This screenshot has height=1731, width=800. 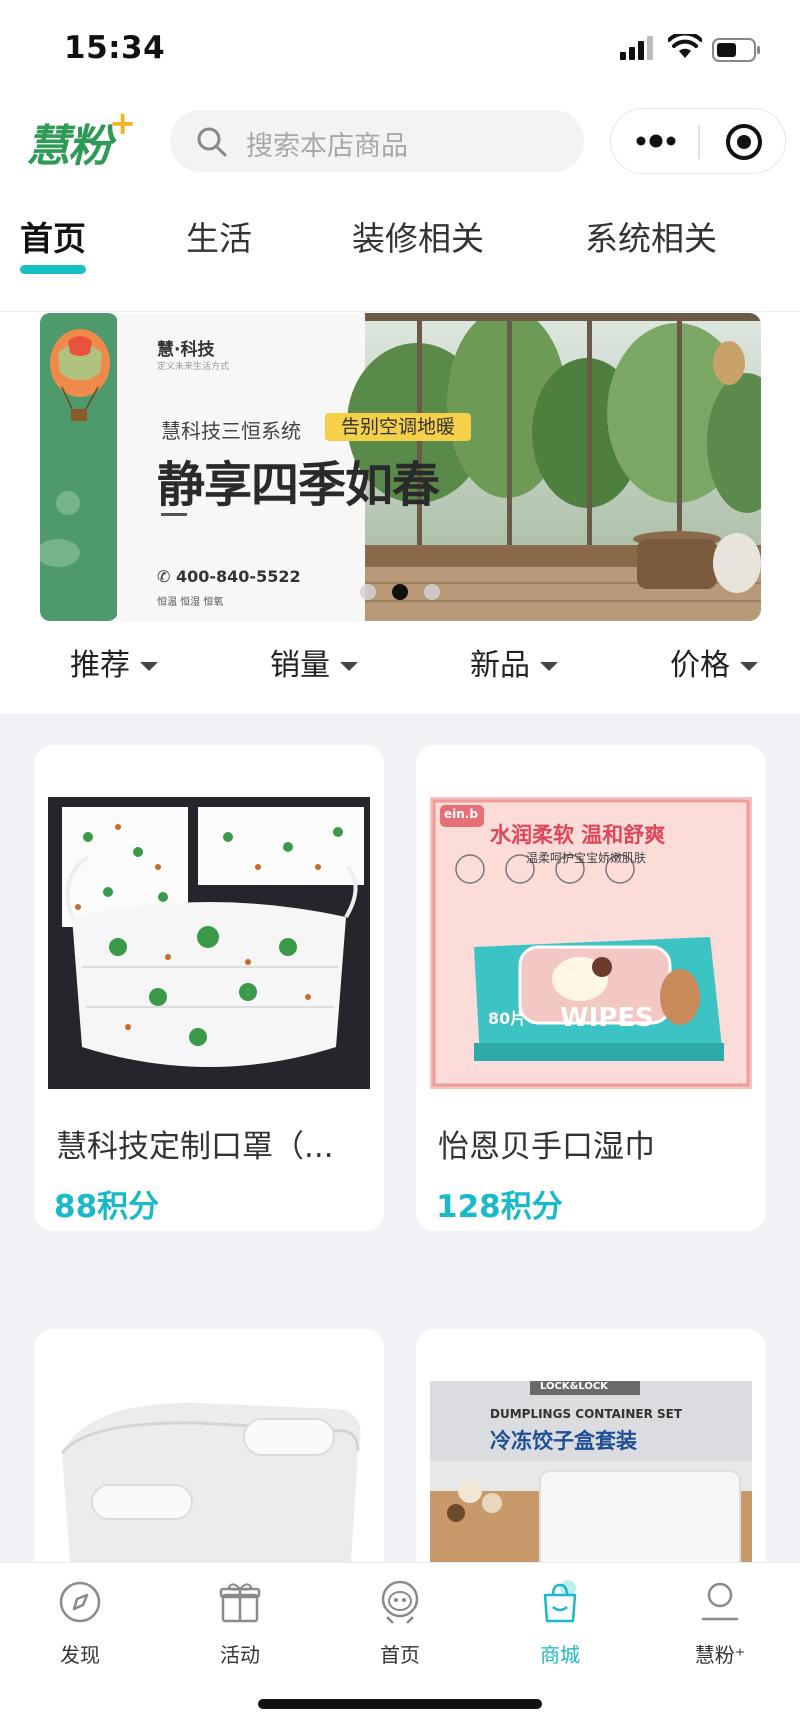 What do you see at coordinates (400, 50) in the screenshot?
I see `status-bar: 15:34` at bounding box center [400, 50].